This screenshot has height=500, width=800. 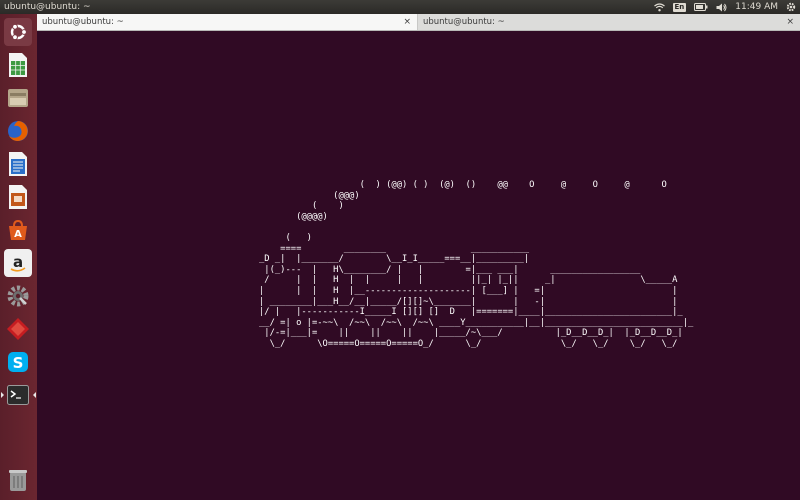 I want to click on firefox-launcher, so click(x=18, y=131).